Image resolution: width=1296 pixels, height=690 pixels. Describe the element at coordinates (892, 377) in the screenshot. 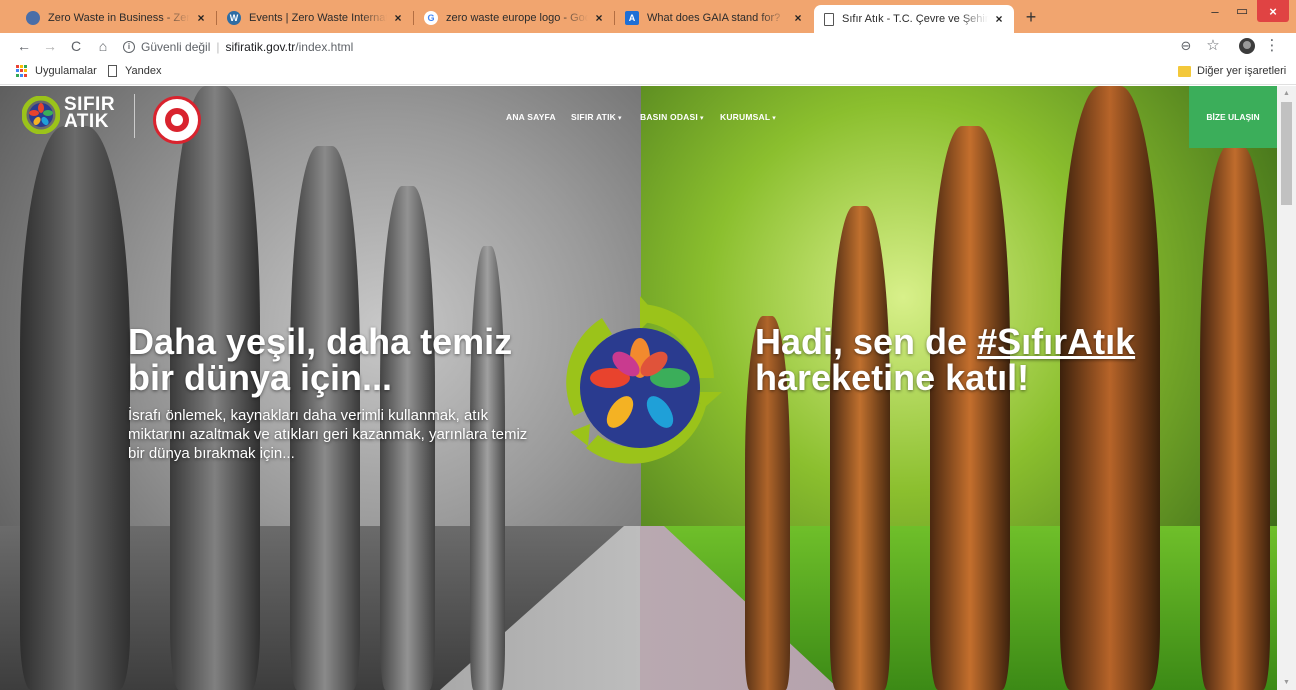

I see `hero-right-line2: hareketine katıl!` at that location.